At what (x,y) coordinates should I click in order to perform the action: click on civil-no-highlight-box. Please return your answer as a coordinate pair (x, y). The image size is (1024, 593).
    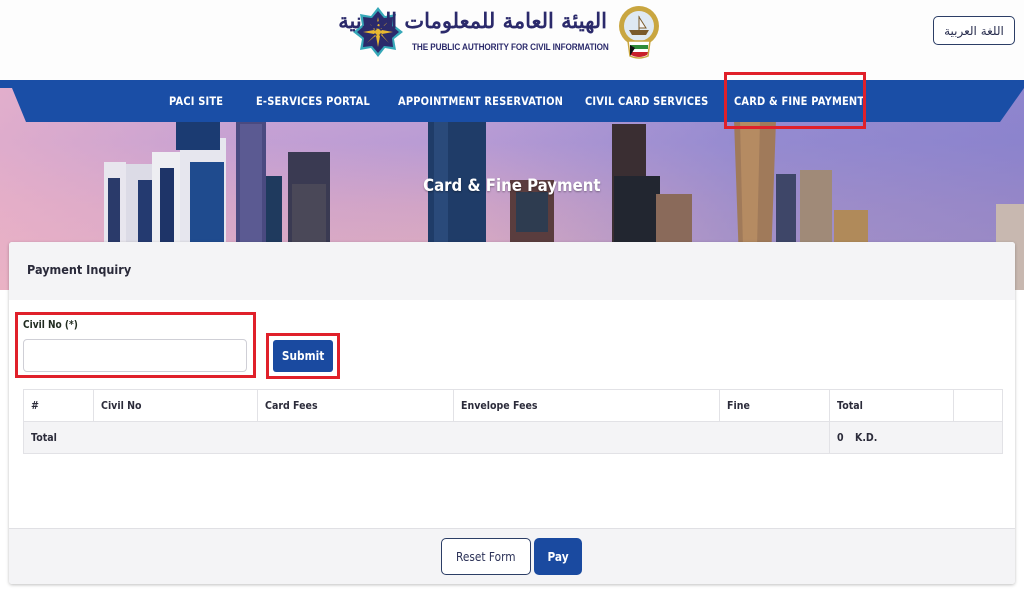
    Looking at the image, I should click on (135, 345).